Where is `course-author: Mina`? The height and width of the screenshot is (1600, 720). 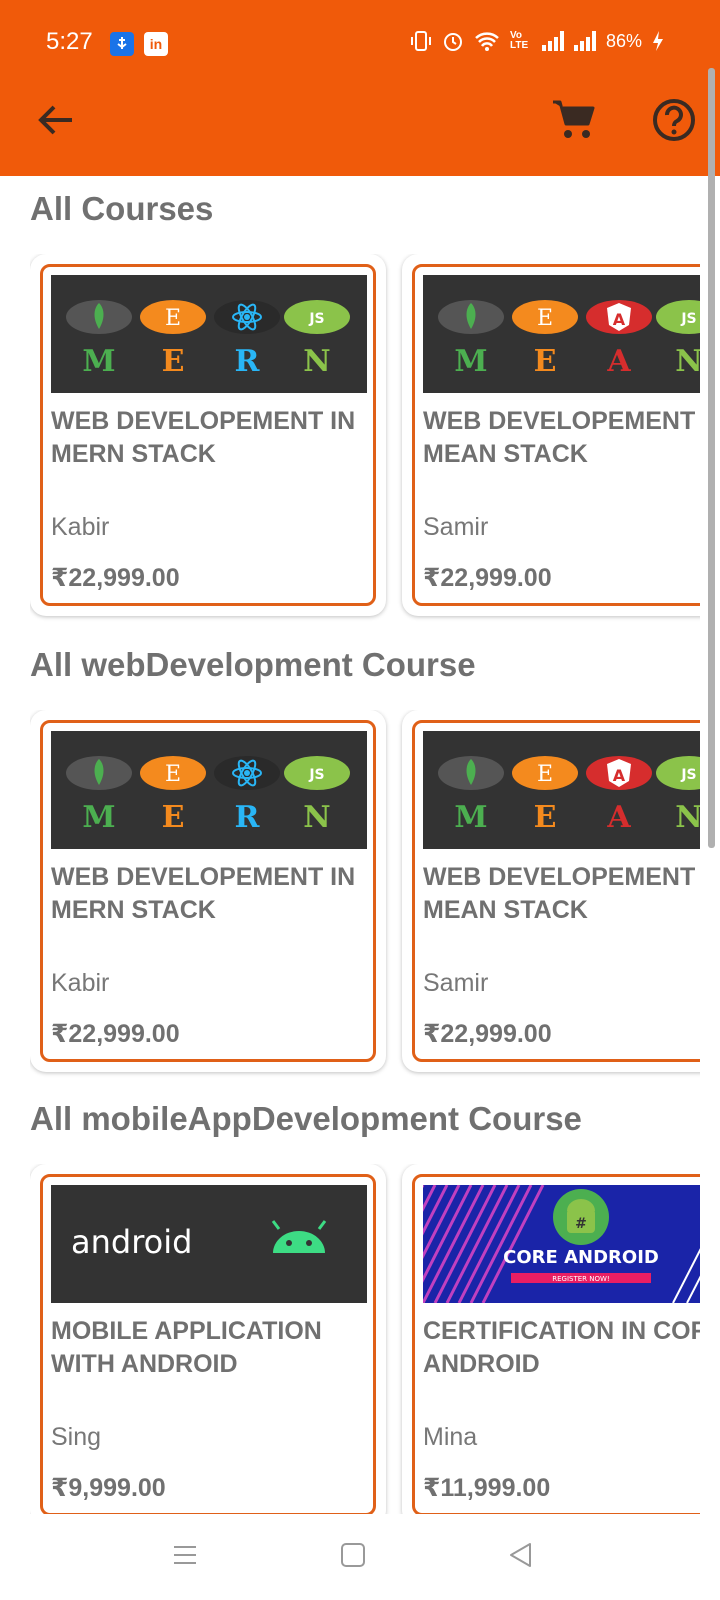
course-author: Mina is located at coordinates (450, 1437).